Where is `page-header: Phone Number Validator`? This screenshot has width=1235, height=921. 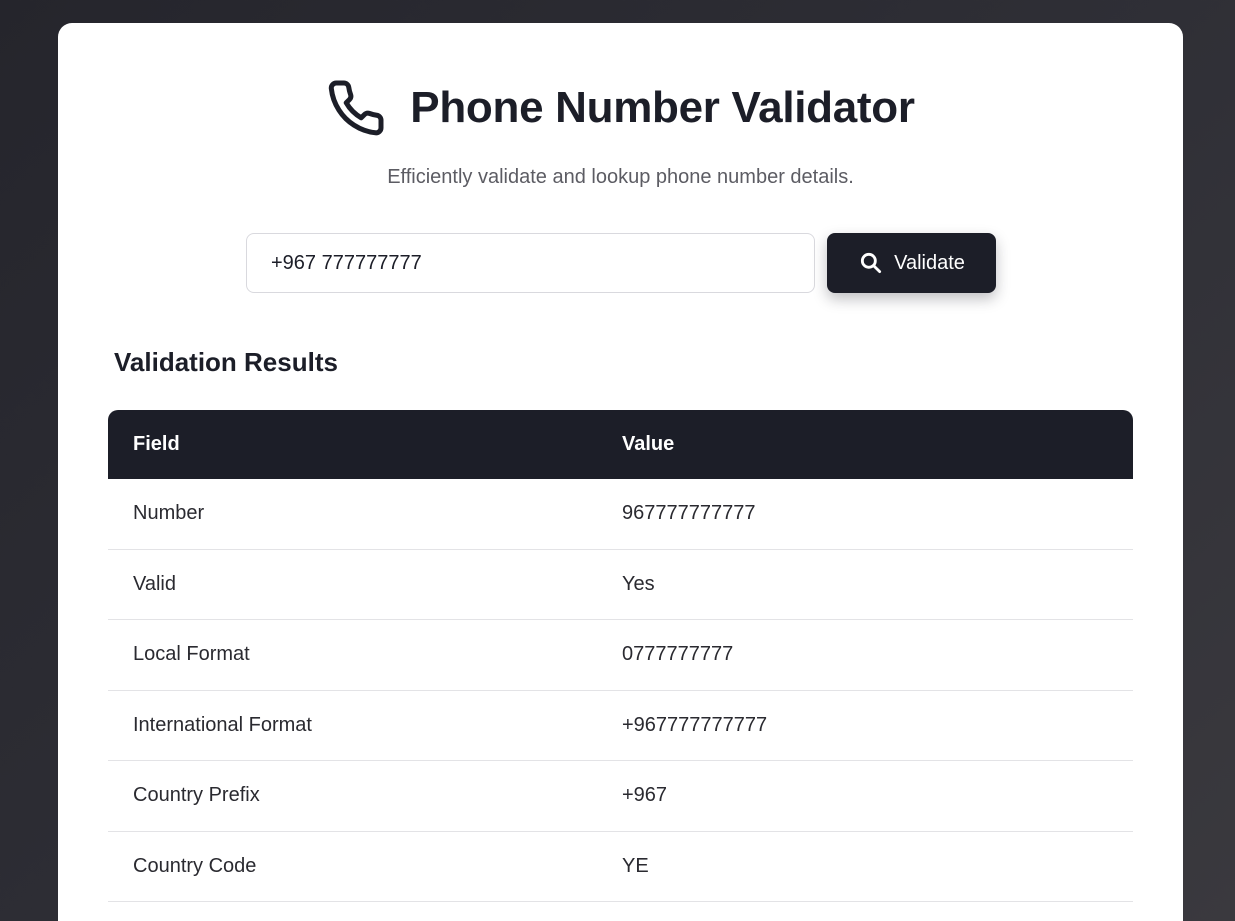
page-header: Phone Number Validator is located at coordinates (620, 108).